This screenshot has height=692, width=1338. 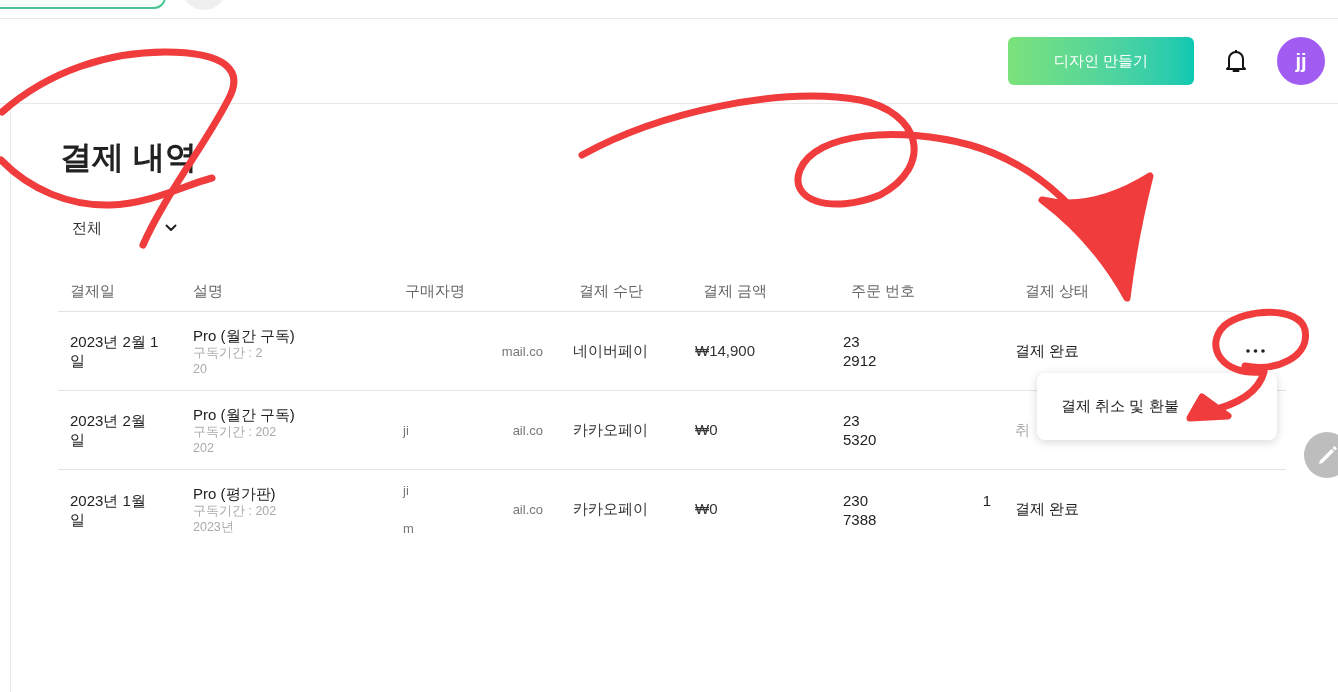 I want to click on buyer-email: m, so click(x=408, y=529).